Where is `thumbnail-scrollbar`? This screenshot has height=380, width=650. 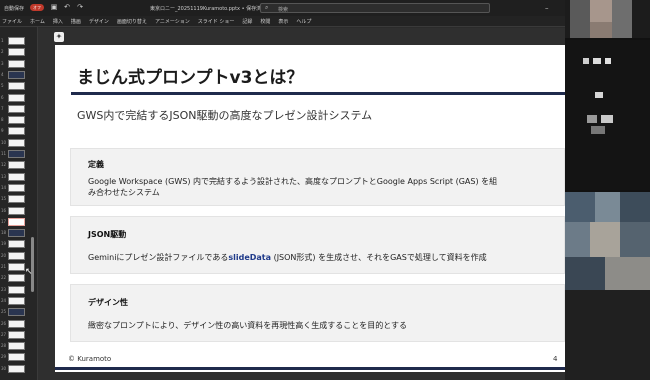 thumbnail-scrollbar is located at coordinates (32, 264).